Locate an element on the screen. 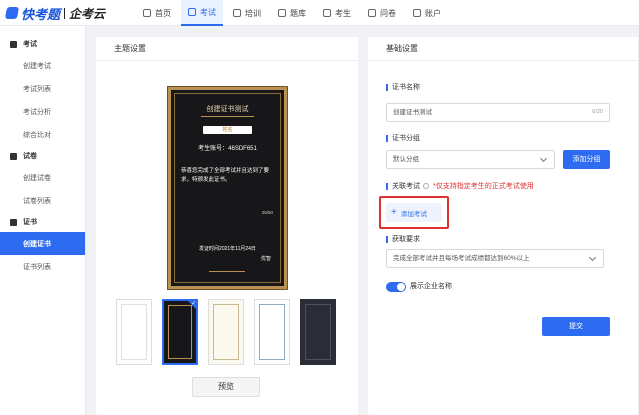 The height and width of the screenshot is (415, 639). certificate-issue-time: 发证时间2021年11月24日 is located at coordinates (227, 249).